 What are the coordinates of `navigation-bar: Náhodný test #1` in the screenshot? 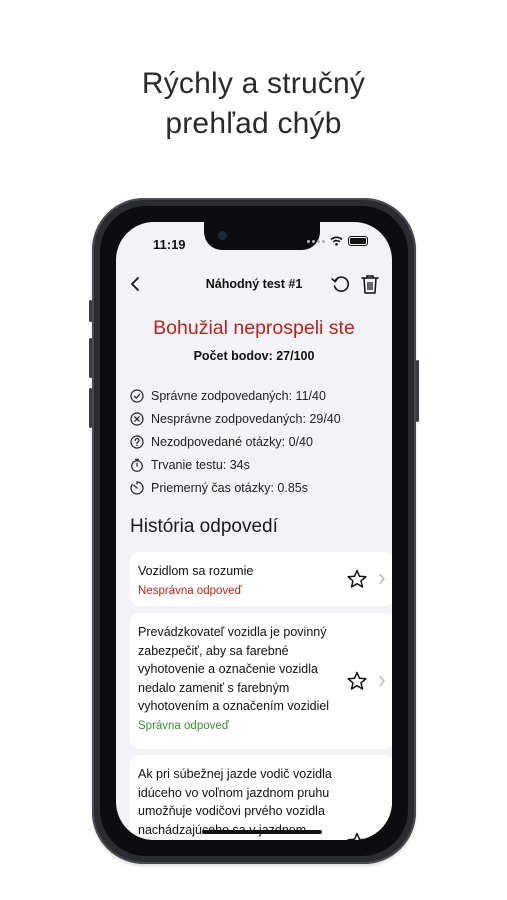 It's located at (254, 285).